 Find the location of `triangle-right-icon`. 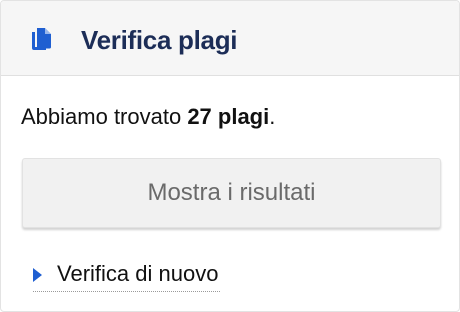

triangle-right-icon is located at coordinates (37, 275).